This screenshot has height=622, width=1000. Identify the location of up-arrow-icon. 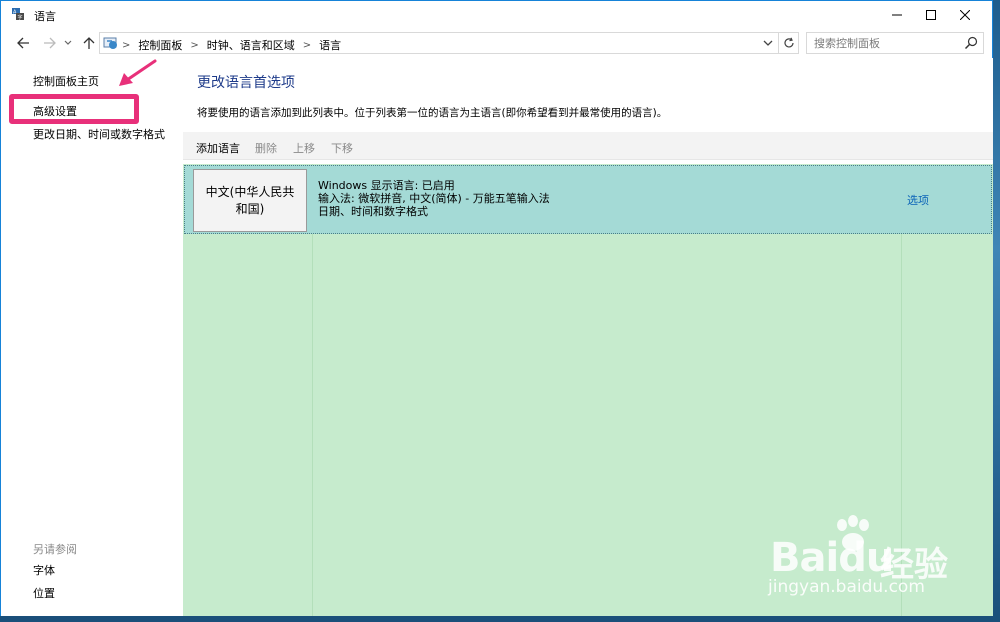
(89, 42).